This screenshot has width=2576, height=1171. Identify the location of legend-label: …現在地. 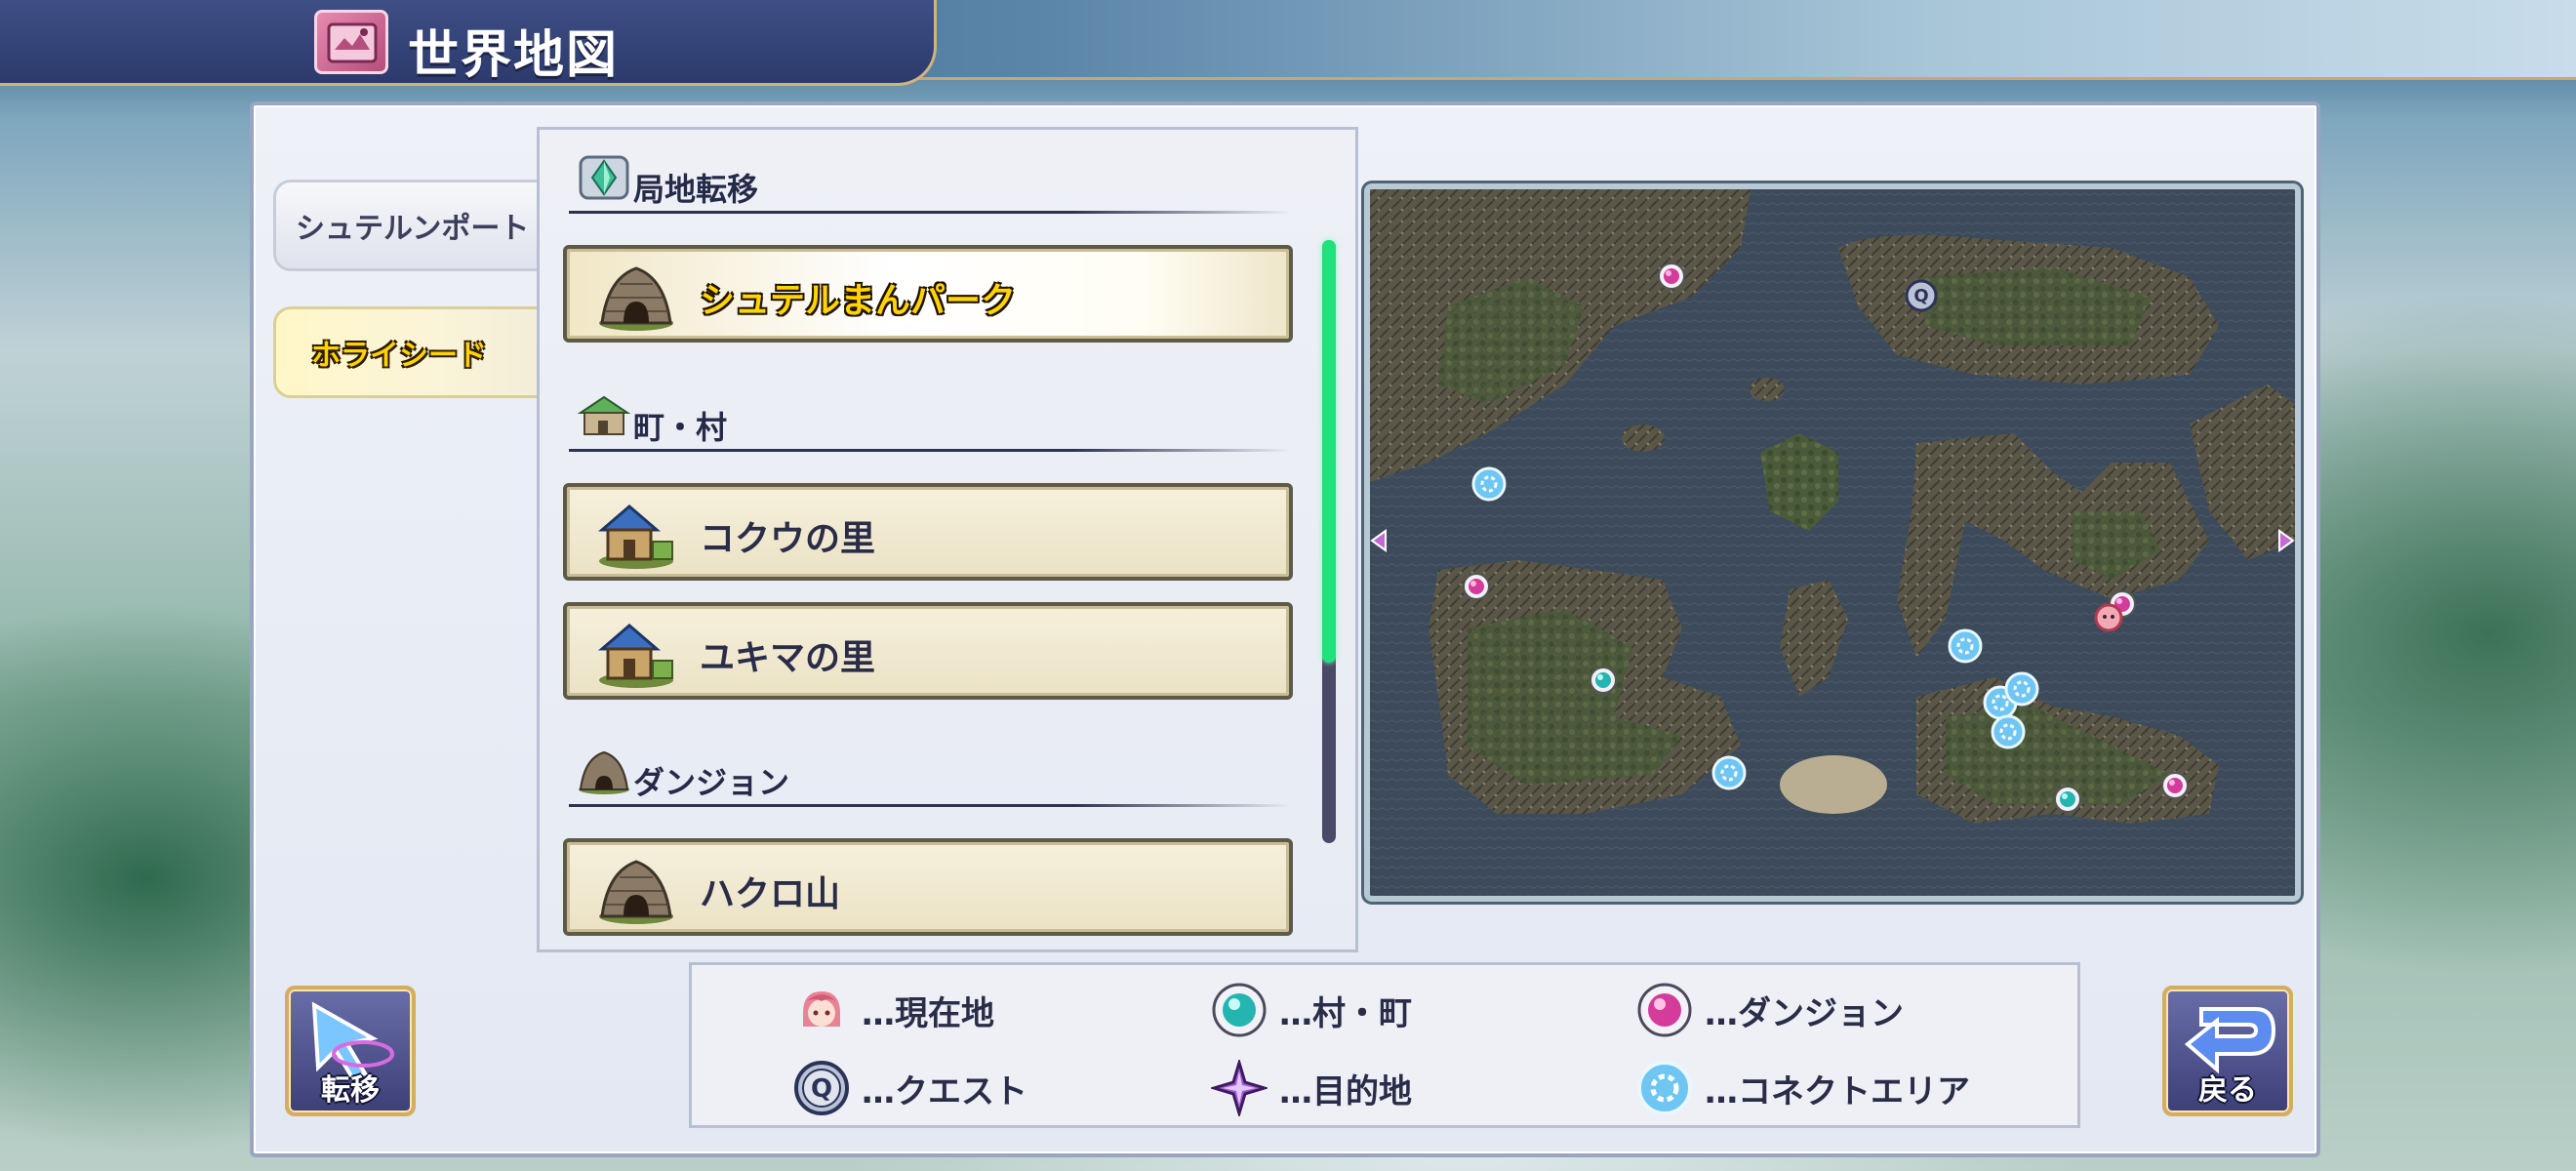
(928, 1013).